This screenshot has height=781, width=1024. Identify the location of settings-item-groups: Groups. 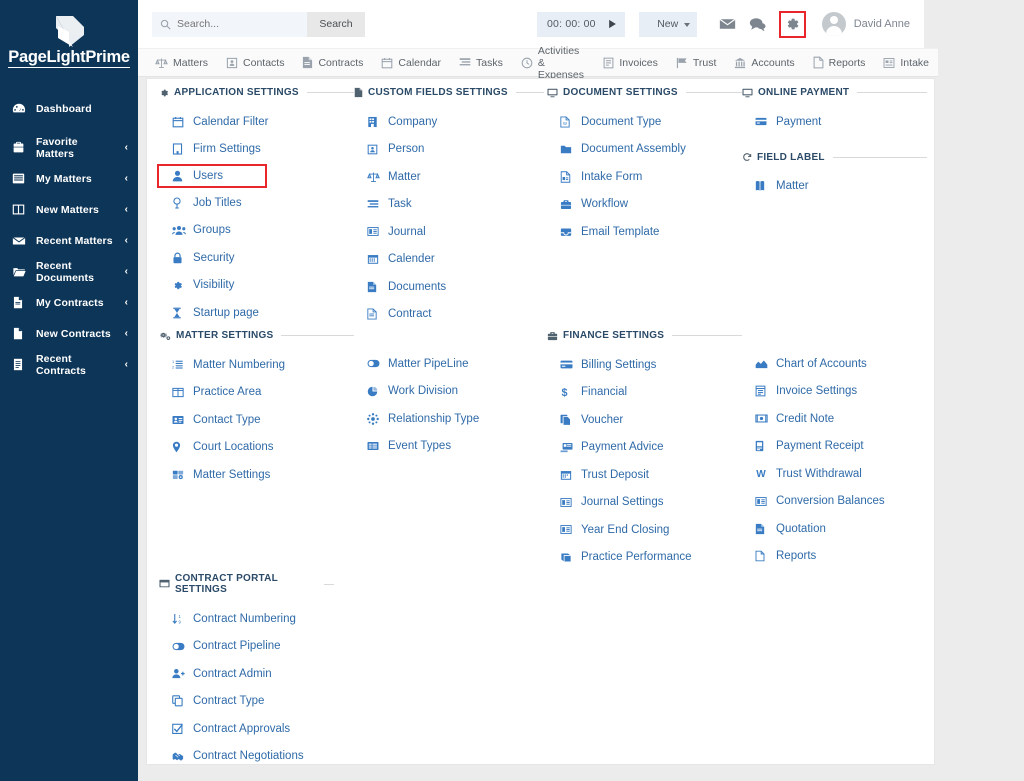
(256, 231).